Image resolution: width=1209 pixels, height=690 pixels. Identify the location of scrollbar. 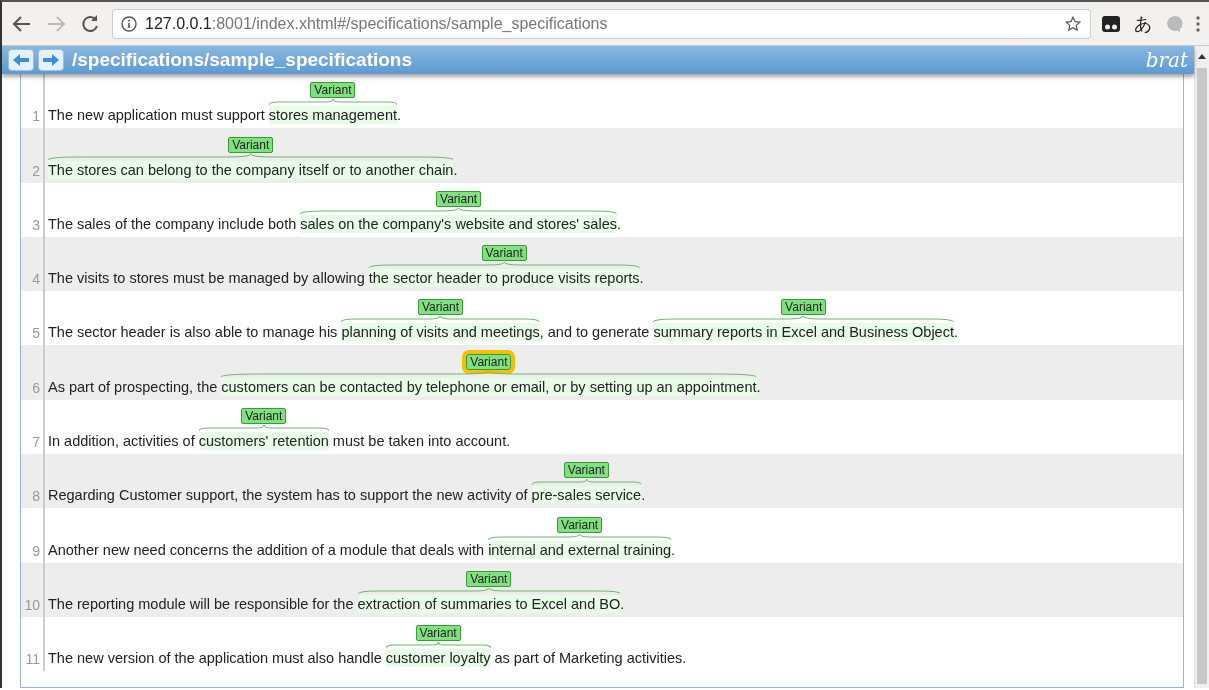
(1201, 367).